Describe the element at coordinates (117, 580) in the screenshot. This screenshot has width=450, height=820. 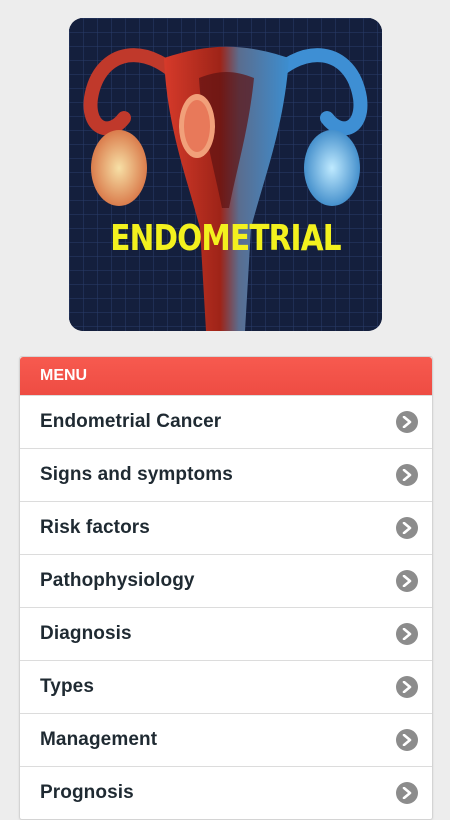
I see `menu-item-label: Pathophysiology` at that location.